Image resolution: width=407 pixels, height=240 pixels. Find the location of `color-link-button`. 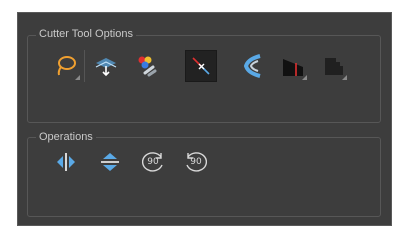

color-link-button is located at coordinates (146, 66).